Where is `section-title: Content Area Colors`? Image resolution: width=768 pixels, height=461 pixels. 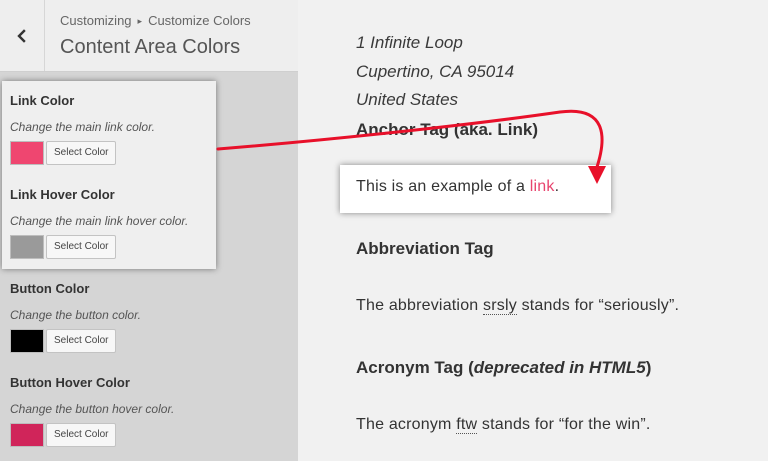
section-title: Content Area Colors is located at coordinates (150, 47).